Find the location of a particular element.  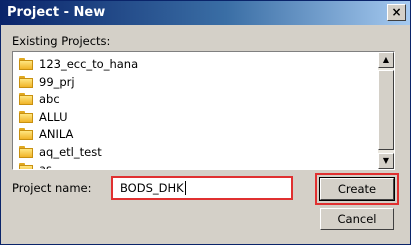

cancel-button: Cancel is located at coordinates (357, 219).